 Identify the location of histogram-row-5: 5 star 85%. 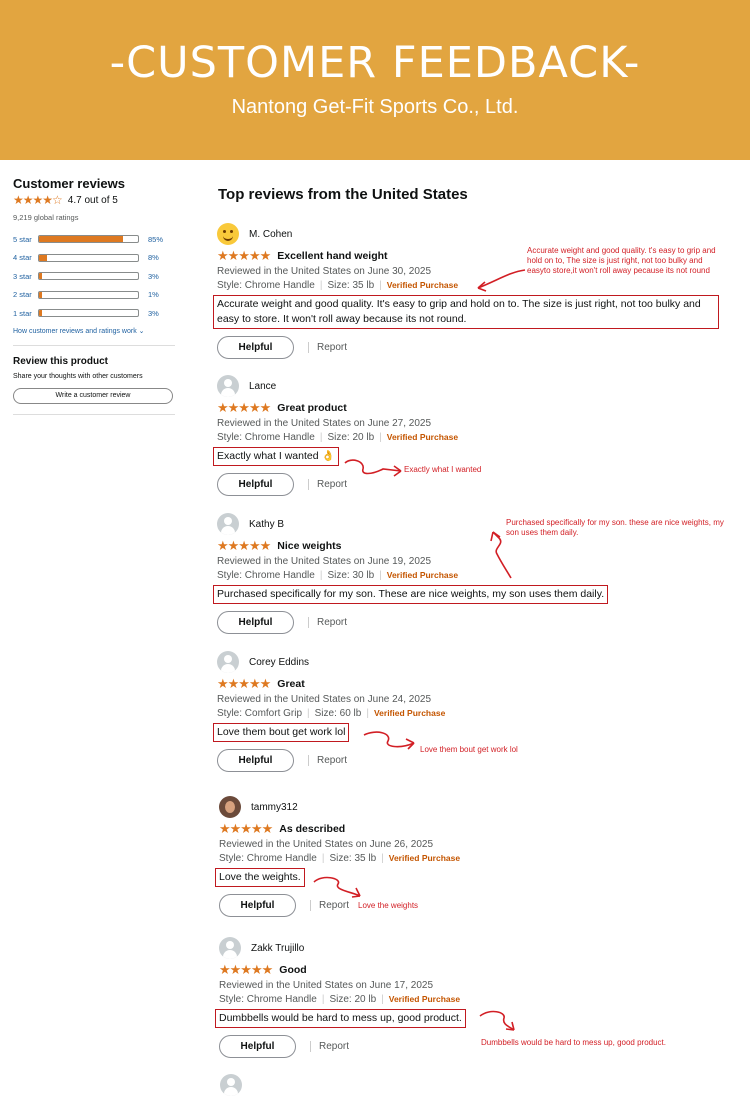
(94, 239).